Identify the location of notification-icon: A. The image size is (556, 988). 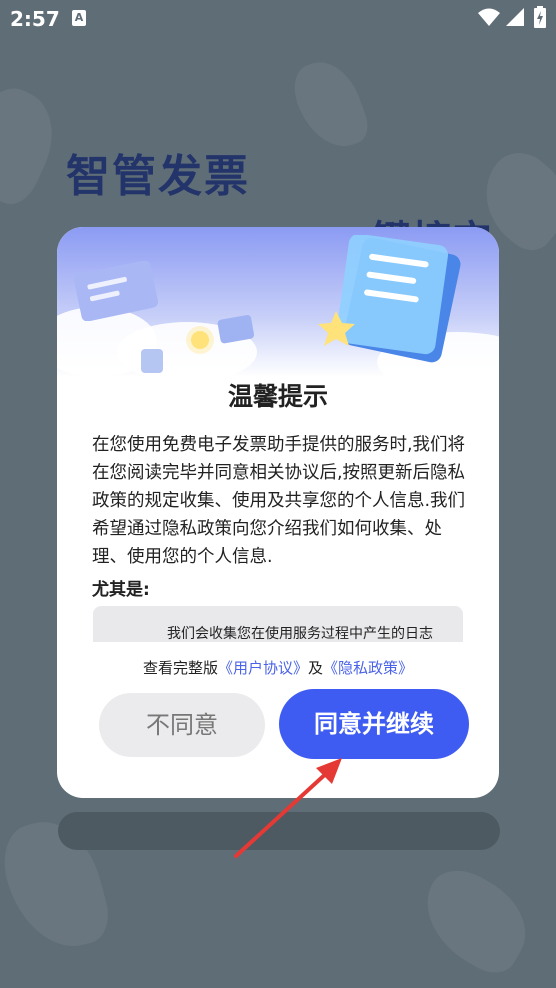
(79, 18).